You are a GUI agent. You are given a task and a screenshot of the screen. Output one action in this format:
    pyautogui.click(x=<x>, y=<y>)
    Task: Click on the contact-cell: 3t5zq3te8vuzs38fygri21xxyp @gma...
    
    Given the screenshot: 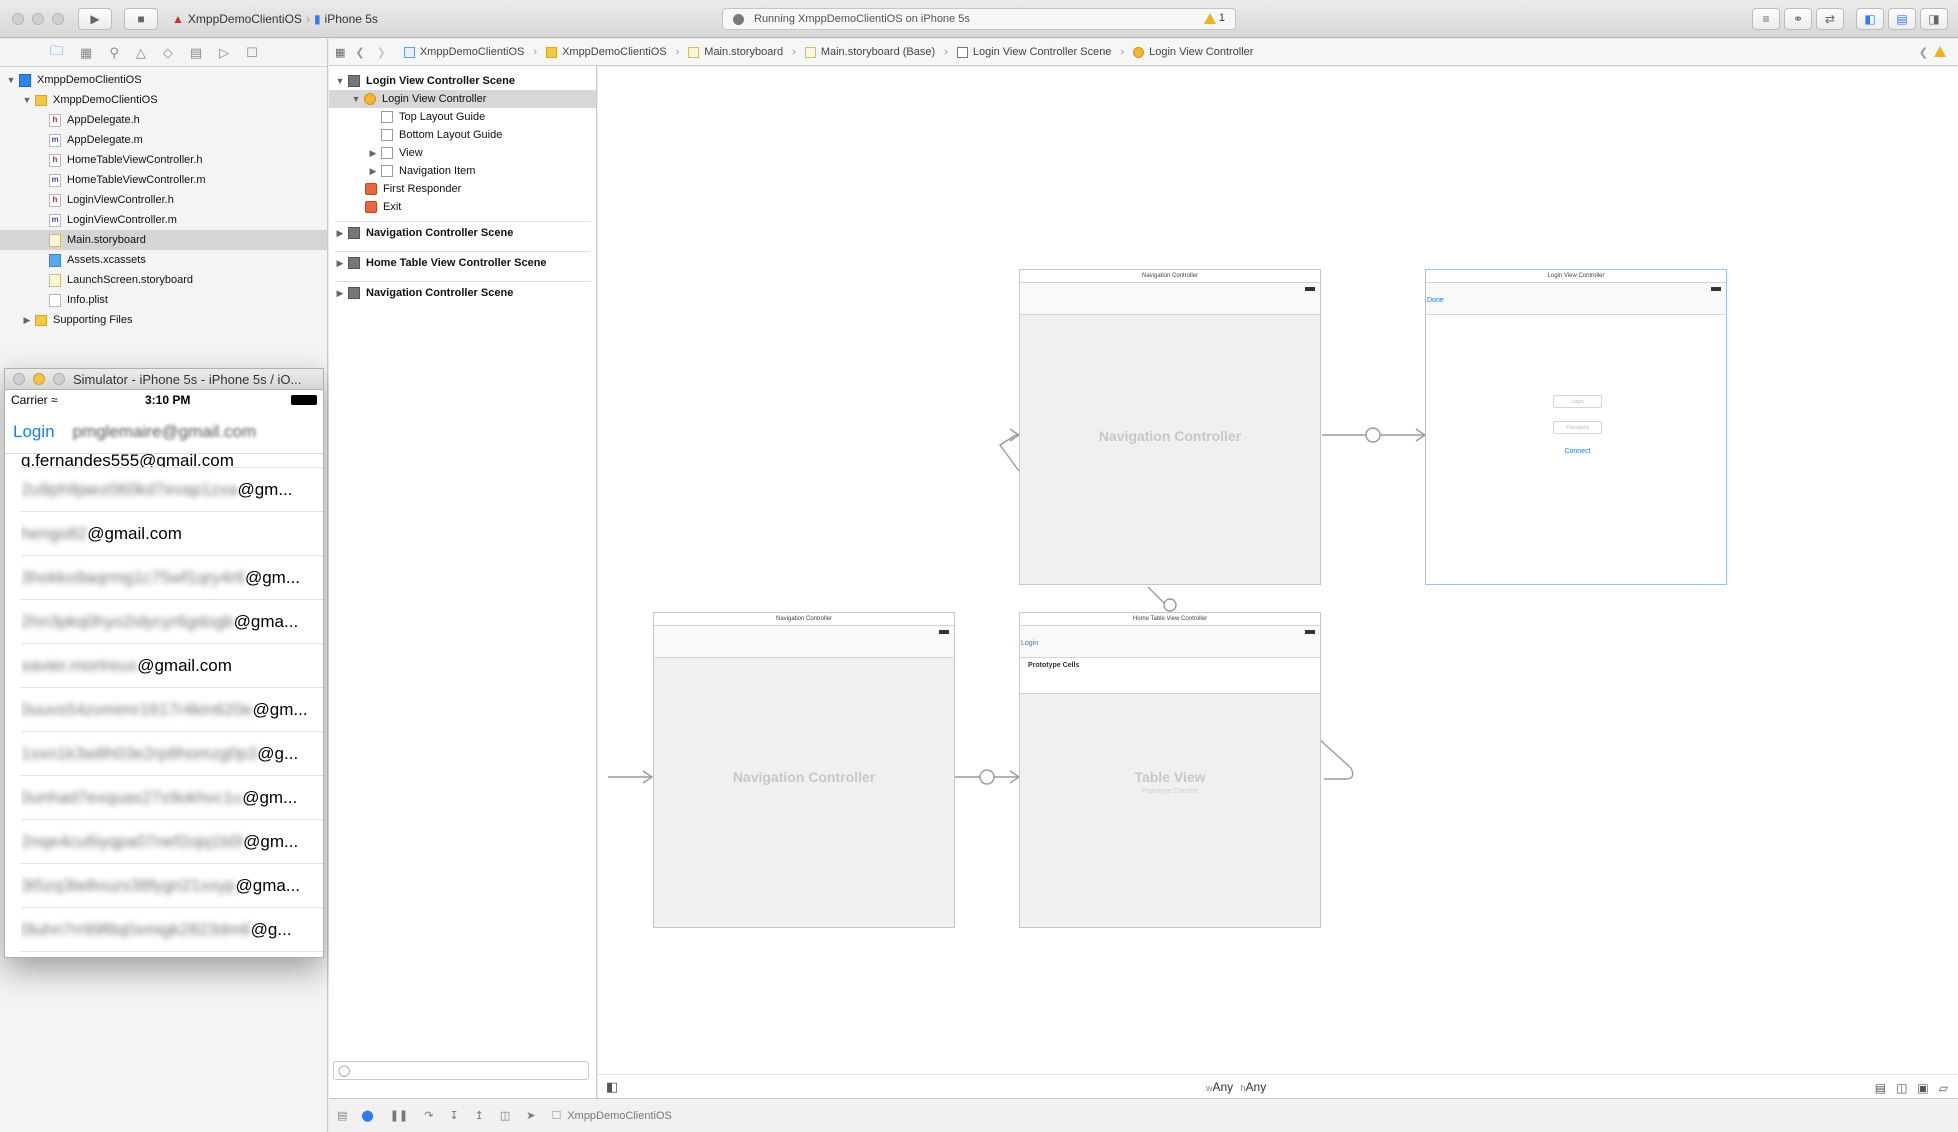 What is the action you would take?
    pyautogui.click(x=172, y=886)
    